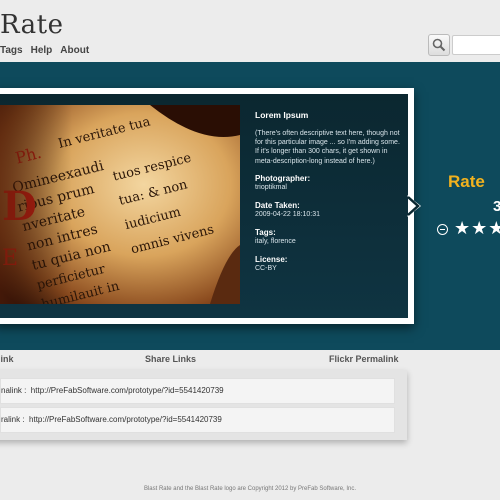 The image size is (500, 500). What do you see at coordinates (74, 50) in the screenshot?
I see `nav-about: About` at bounding box center [74, 50].